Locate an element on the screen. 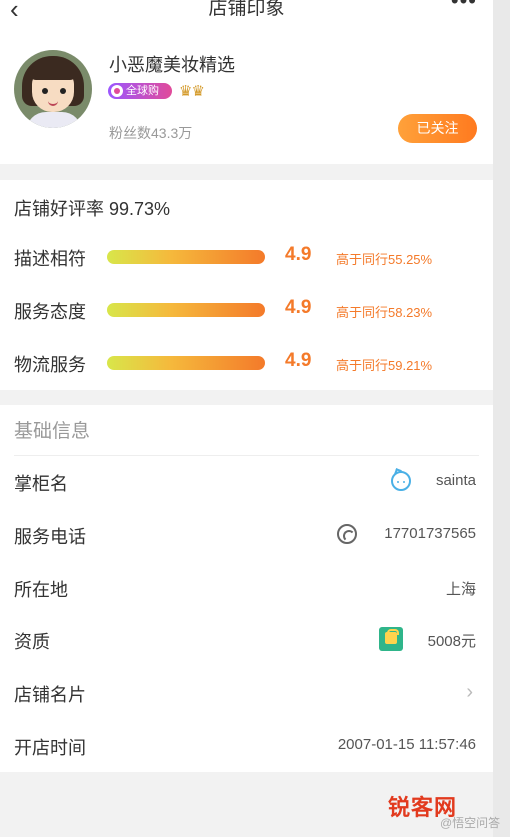 This screenshot has width=510, height=837. good-rate: 店铺好评率 99.73% is located at coordinates (92, 209).